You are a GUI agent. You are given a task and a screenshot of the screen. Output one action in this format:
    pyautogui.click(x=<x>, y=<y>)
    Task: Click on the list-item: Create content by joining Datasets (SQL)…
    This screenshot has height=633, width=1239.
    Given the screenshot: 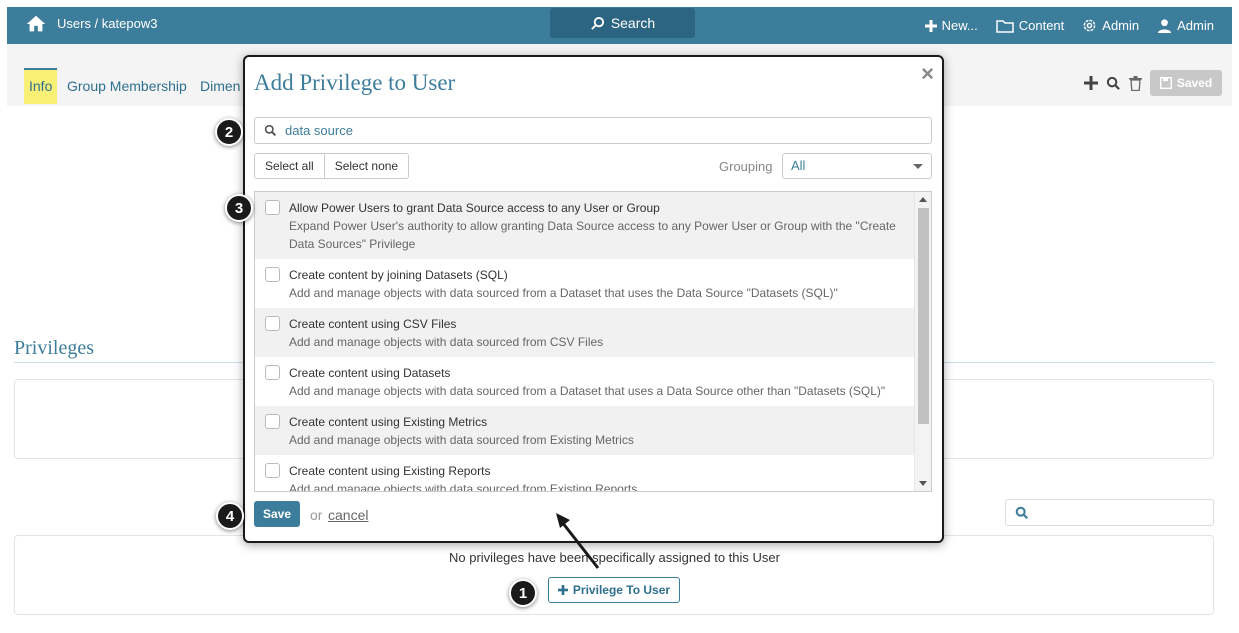 What is the action you would take?
    pyautogui.click(x=585, y=283)
    